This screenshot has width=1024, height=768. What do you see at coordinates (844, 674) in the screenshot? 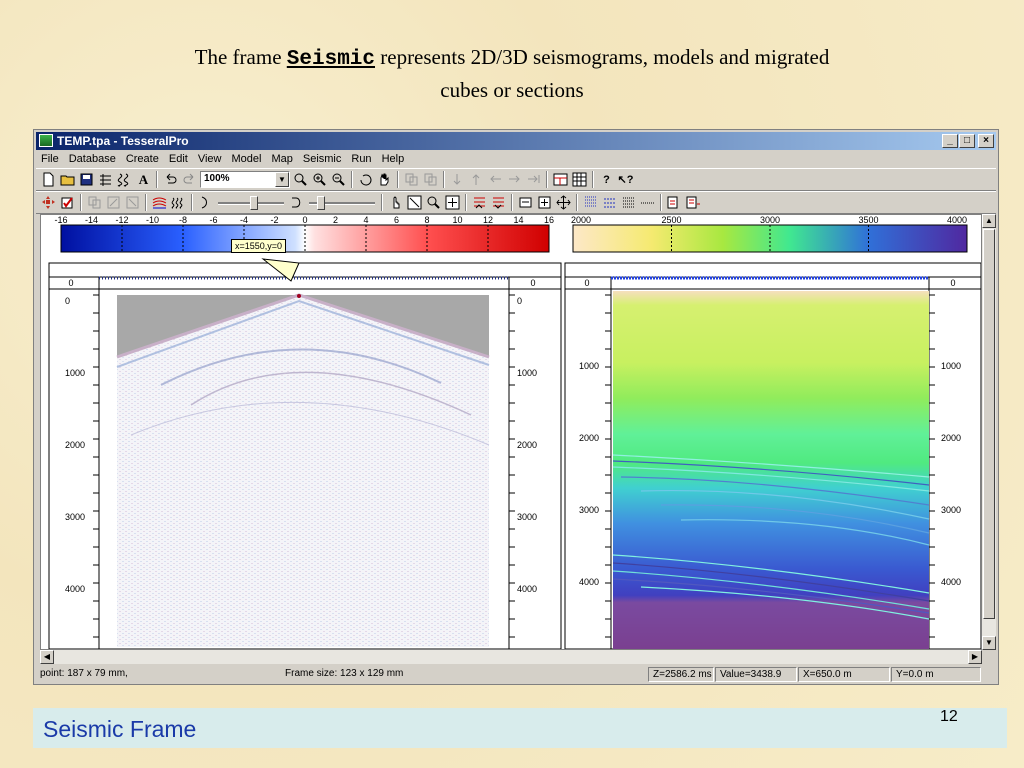
I see `status-x: X=650.0 m` at bounding box center [844, 674].